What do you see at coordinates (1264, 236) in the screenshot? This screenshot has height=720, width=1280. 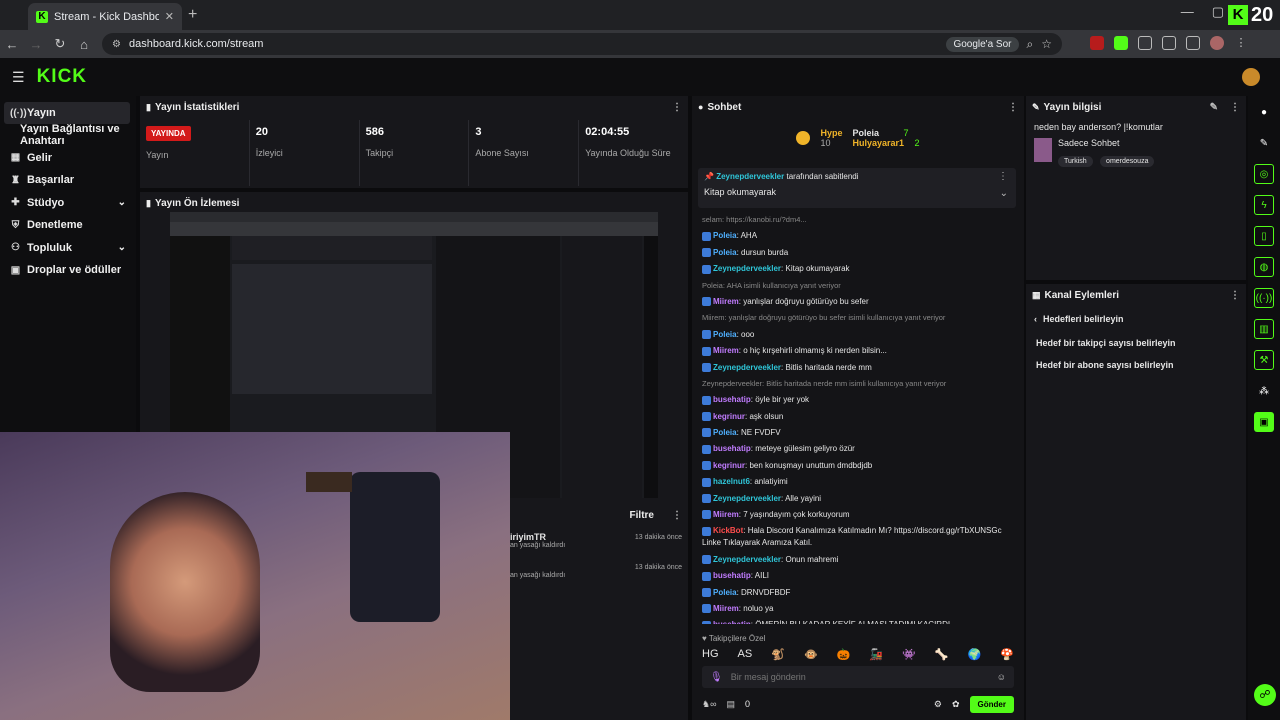 I see `document-icon: ▯` at bounding box center [1264, 236].